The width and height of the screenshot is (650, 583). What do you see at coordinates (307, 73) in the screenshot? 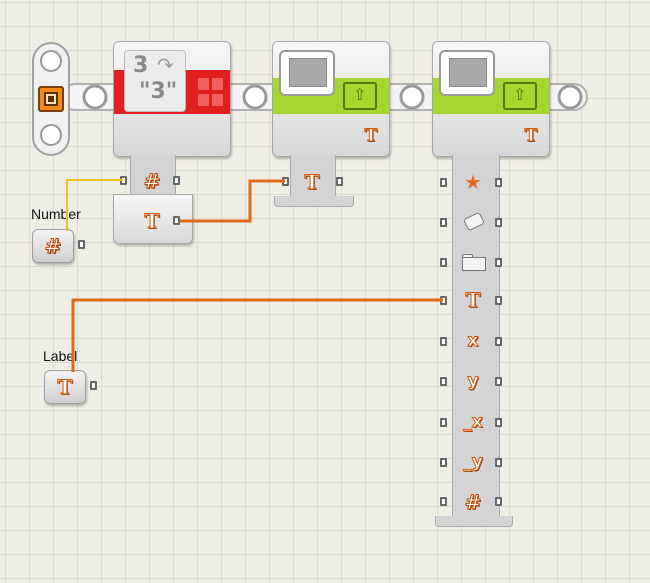
I see `monitor-icon` at bounding box center [307, 73].